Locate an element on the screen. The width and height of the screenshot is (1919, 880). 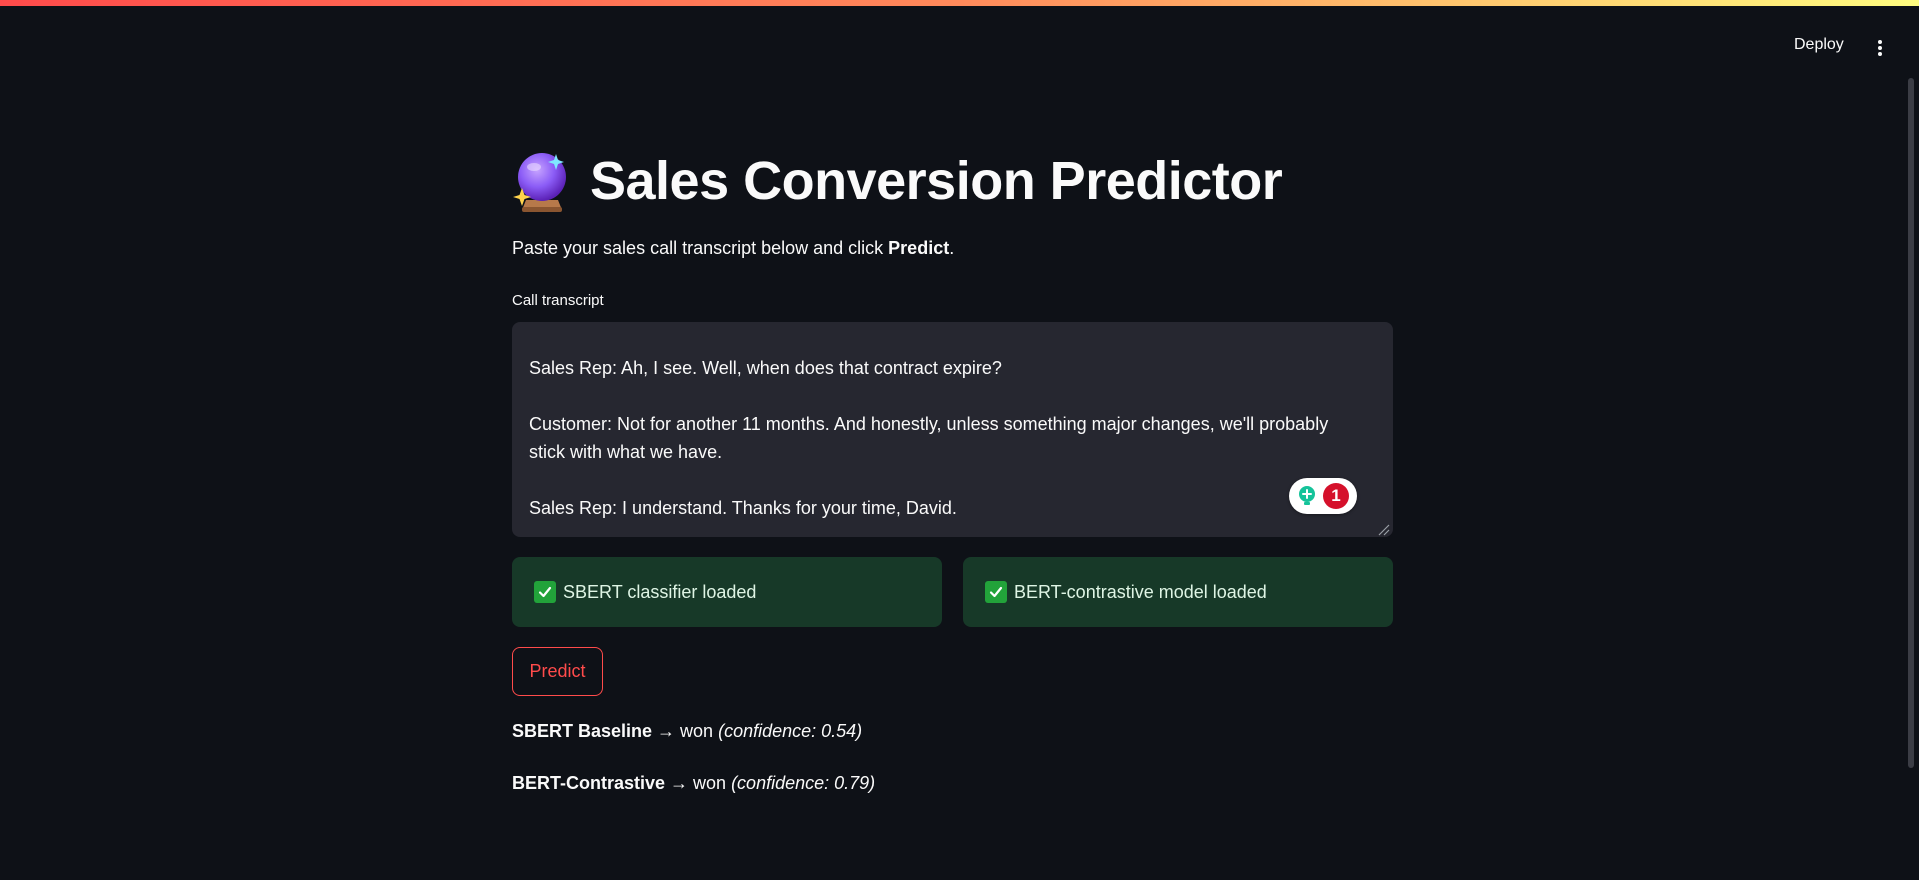
sbert-status-box: SBERT classifier loaded is located at coordinates (727, 592).